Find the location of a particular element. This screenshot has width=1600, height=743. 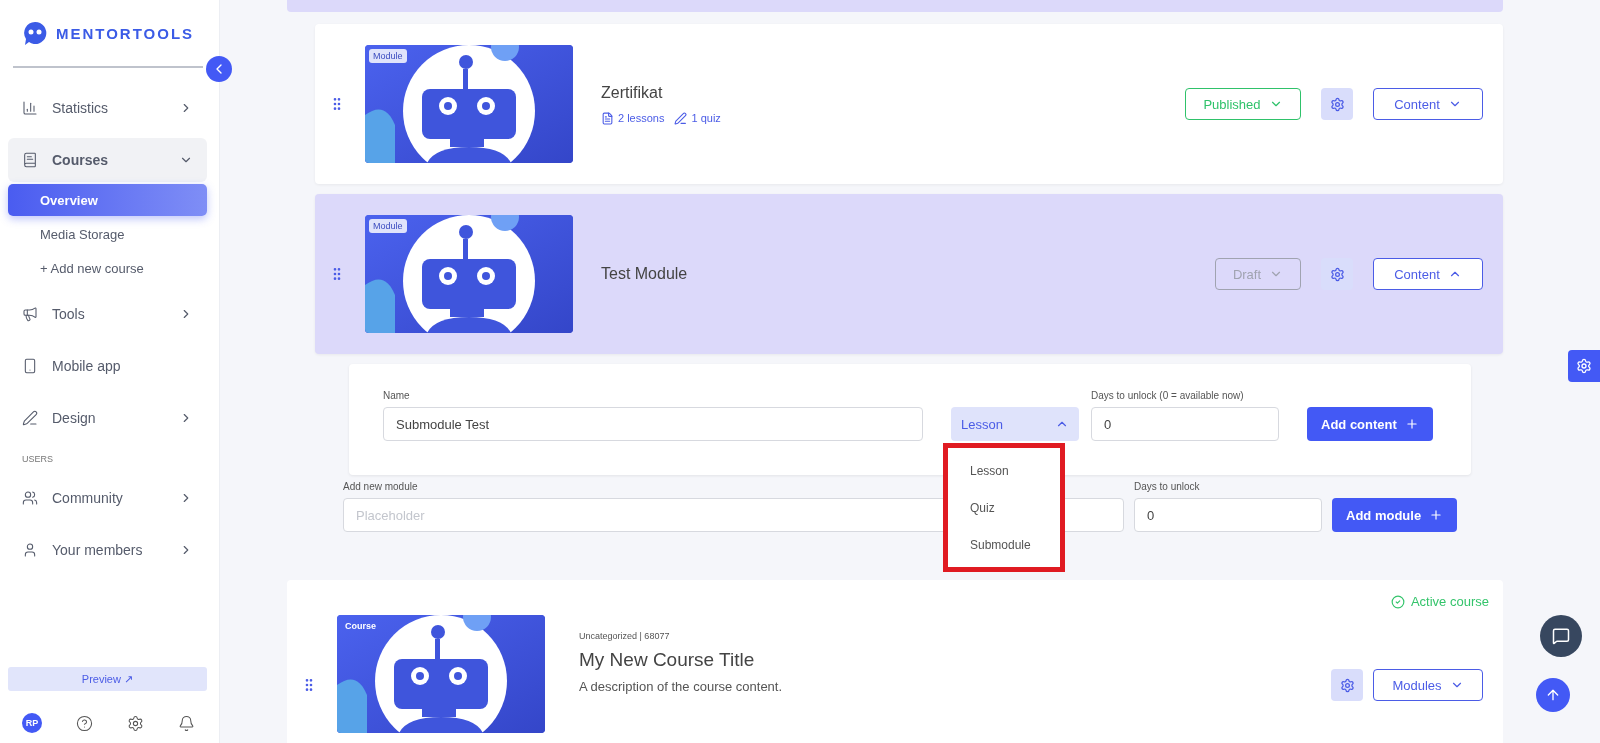

course-description: A description of the course content. is located at coordinates (681, 686).